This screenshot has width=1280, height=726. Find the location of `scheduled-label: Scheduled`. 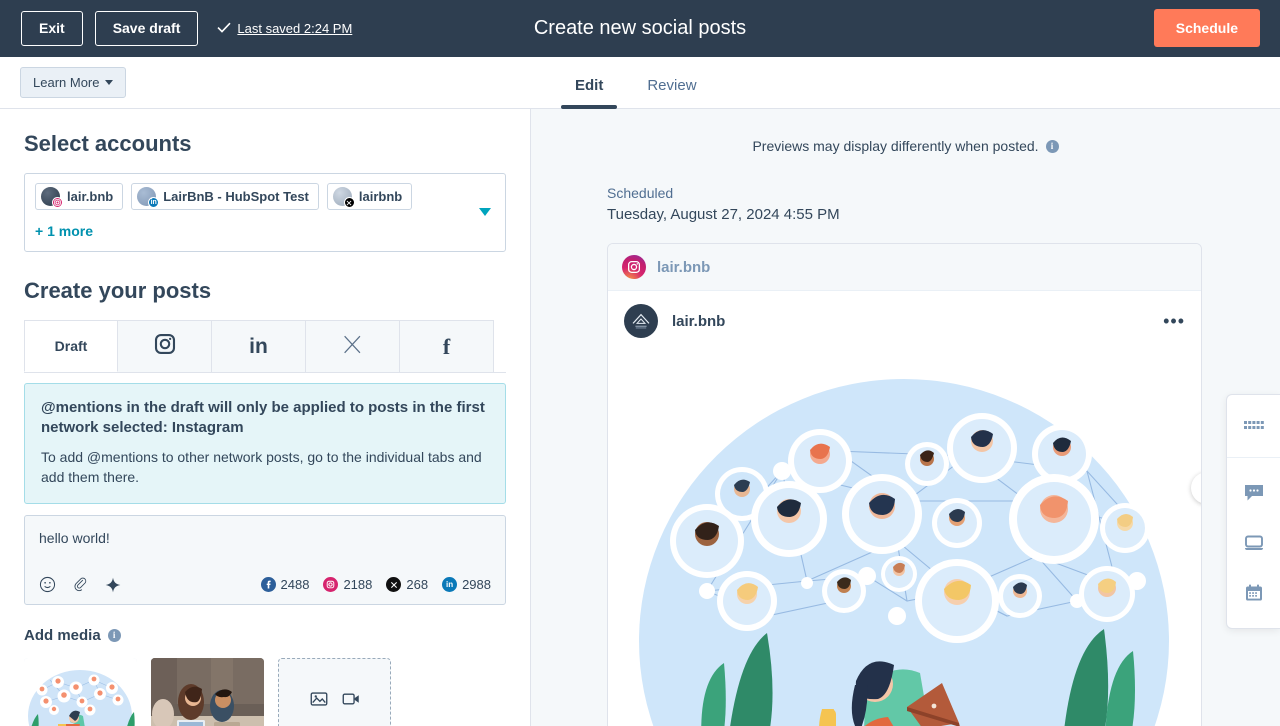

scheduled-label: Scheduled is located at coordinates (640, 193).